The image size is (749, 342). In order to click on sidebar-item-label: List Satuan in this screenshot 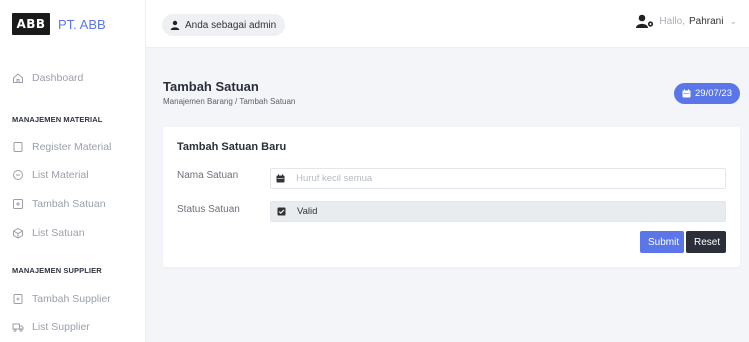, I will do `click(58, 233)`.